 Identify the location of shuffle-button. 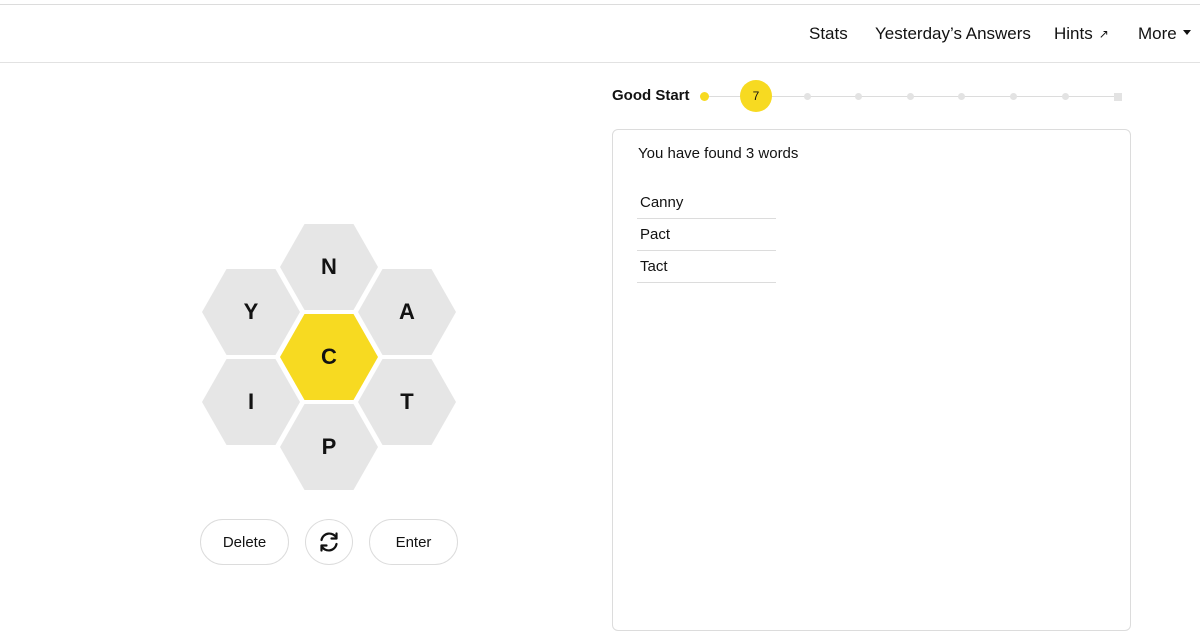
(329, 542).